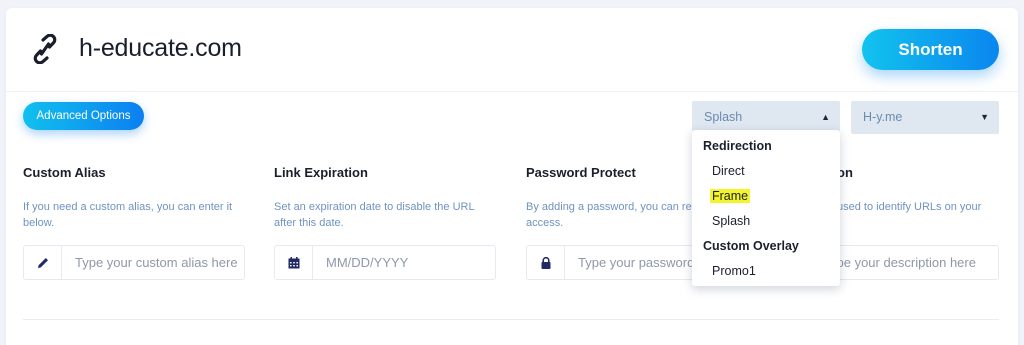  What do you see at coordinates (766, 275) in the screenshot?
I see `dropdown-item-promo1: Promo1` at bounding box center [766, 275].